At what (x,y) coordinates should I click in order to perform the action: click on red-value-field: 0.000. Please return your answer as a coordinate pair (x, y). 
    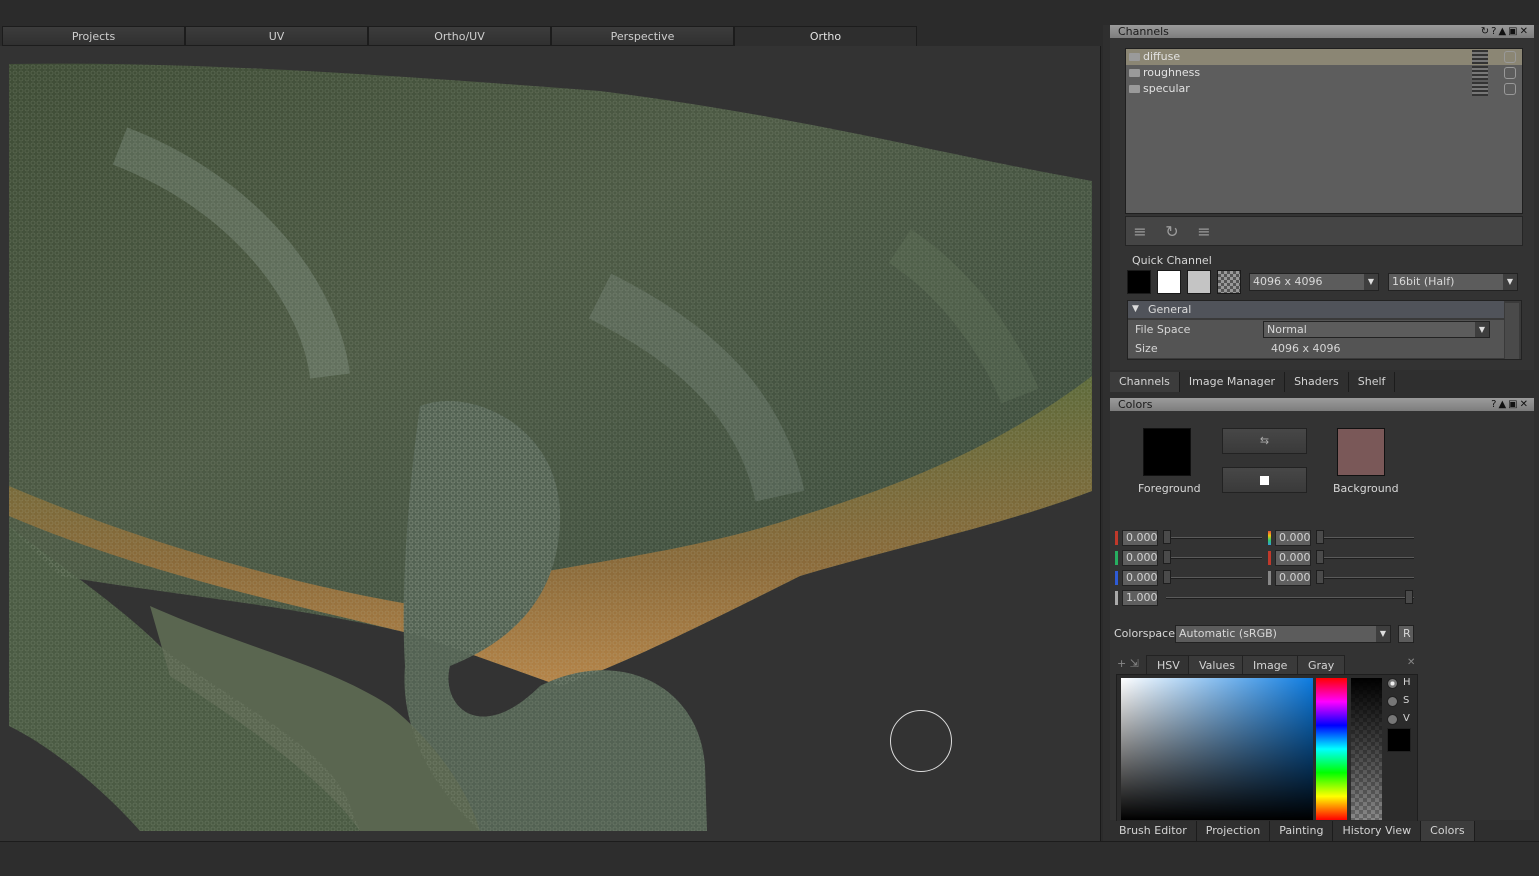
    Looking at the image, I should click on (1140, 538).